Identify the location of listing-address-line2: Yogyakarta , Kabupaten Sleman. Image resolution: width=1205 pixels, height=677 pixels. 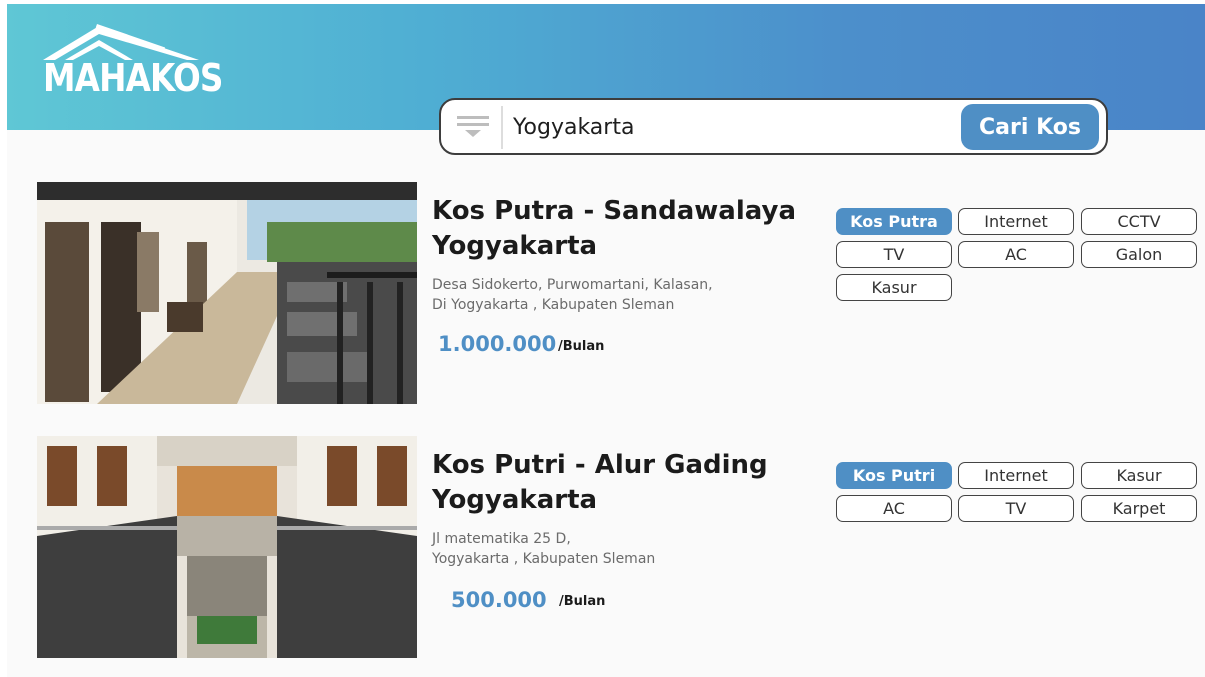
(544, 559).